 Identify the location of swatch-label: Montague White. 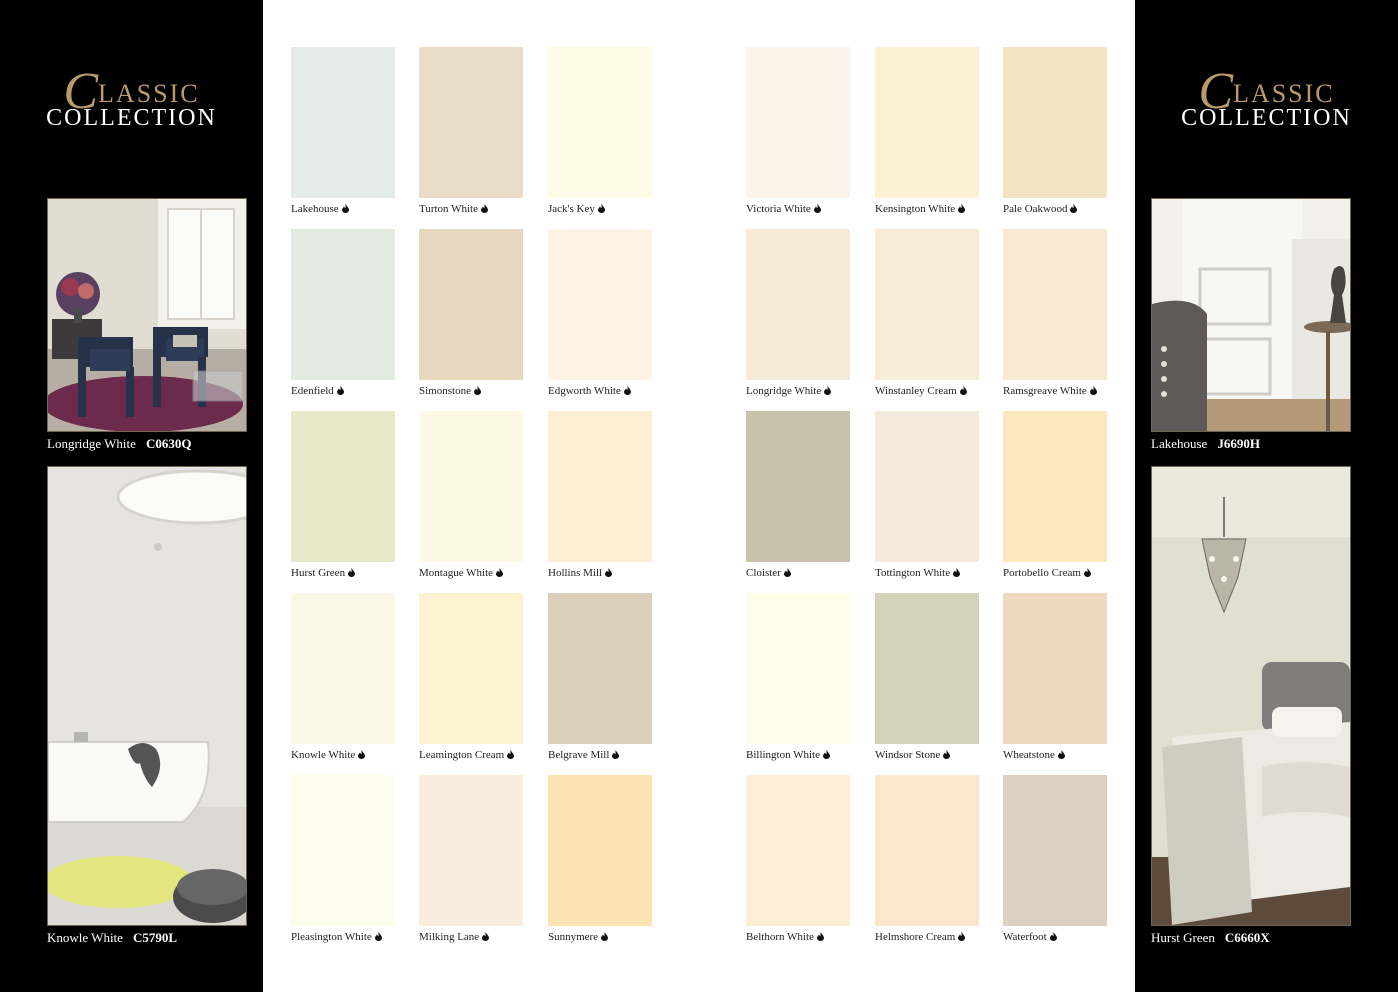
(456, 573).